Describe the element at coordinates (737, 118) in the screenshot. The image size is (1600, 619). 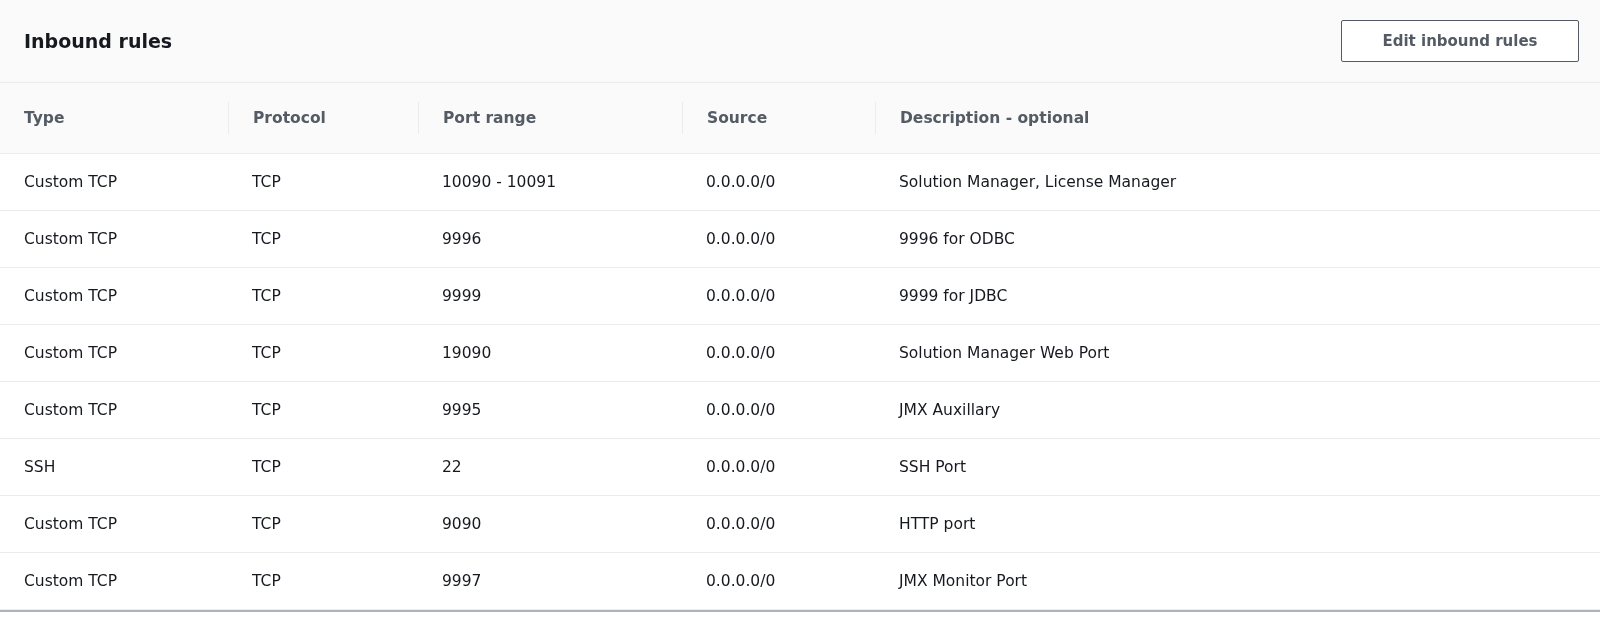
I see `column-header: Source` at that location.